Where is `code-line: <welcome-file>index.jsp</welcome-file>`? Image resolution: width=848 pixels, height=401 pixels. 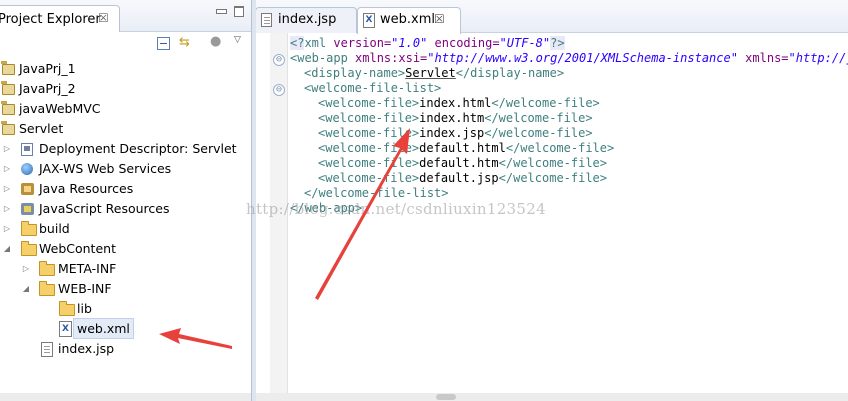 code-line: <welcome-file>index.jsp</welcome-file> is located at coordinates (455, 133).